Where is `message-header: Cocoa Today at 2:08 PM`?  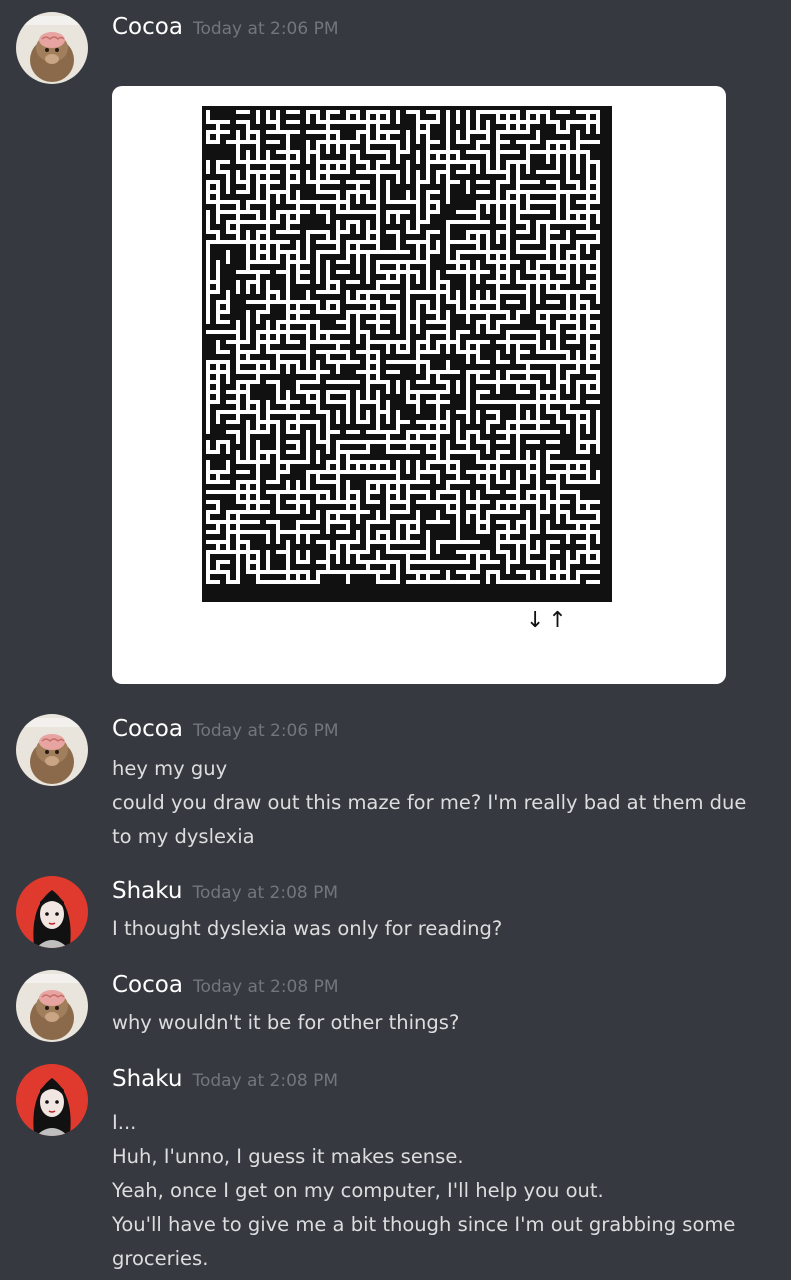 message-header: Cocoa Today at 2:08 PM is located at coordinates (225, 985).